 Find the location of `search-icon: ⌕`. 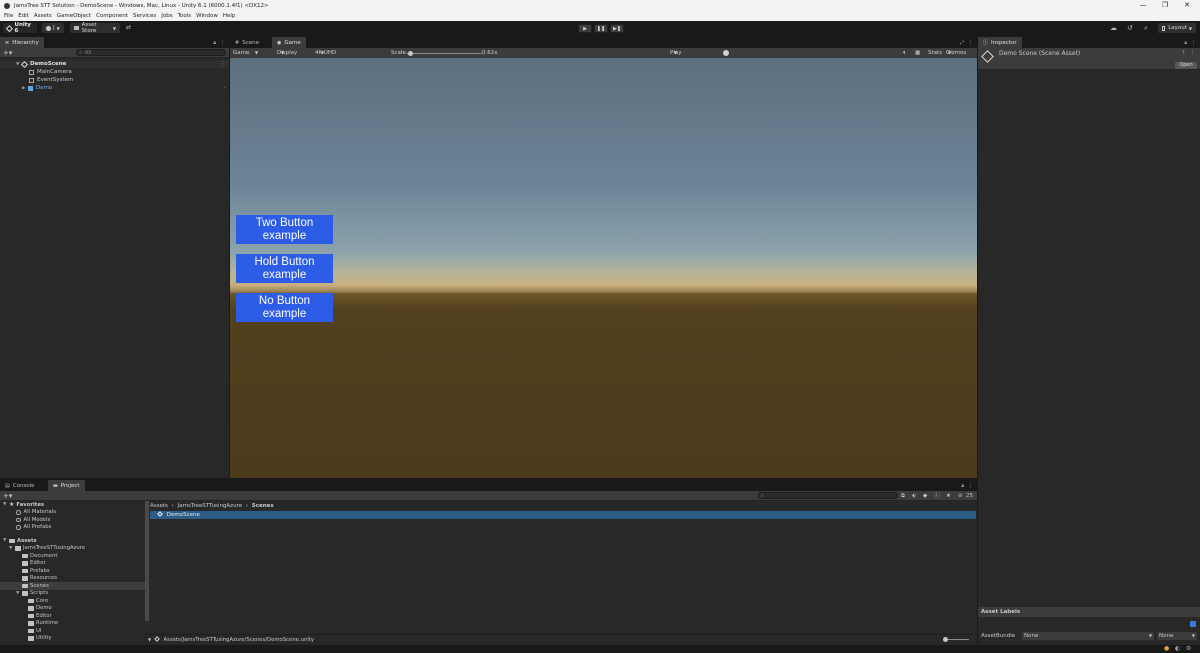

search-icon: ⌕ is located at coordinates (1146, 28).